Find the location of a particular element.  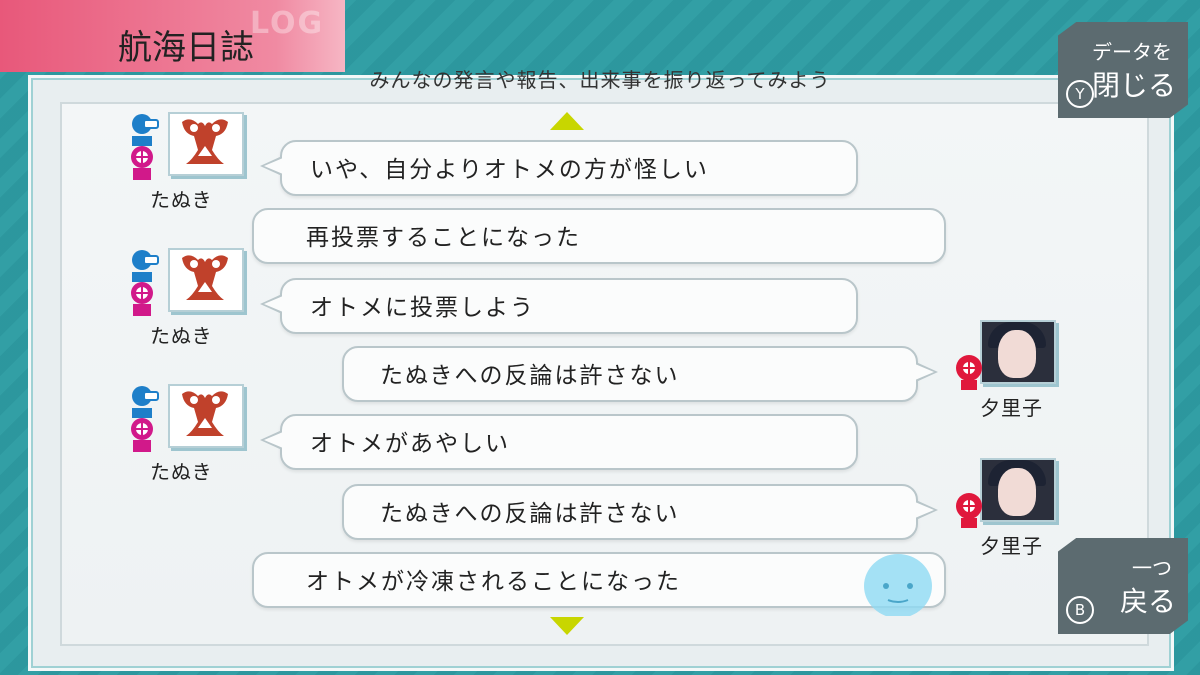

log-entry-text: オトメが冷凍されることになった is located at coordinates (493, 582).